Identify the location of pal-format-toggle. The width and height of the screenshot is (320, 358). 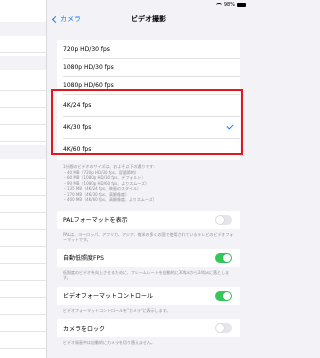
(223, 219).